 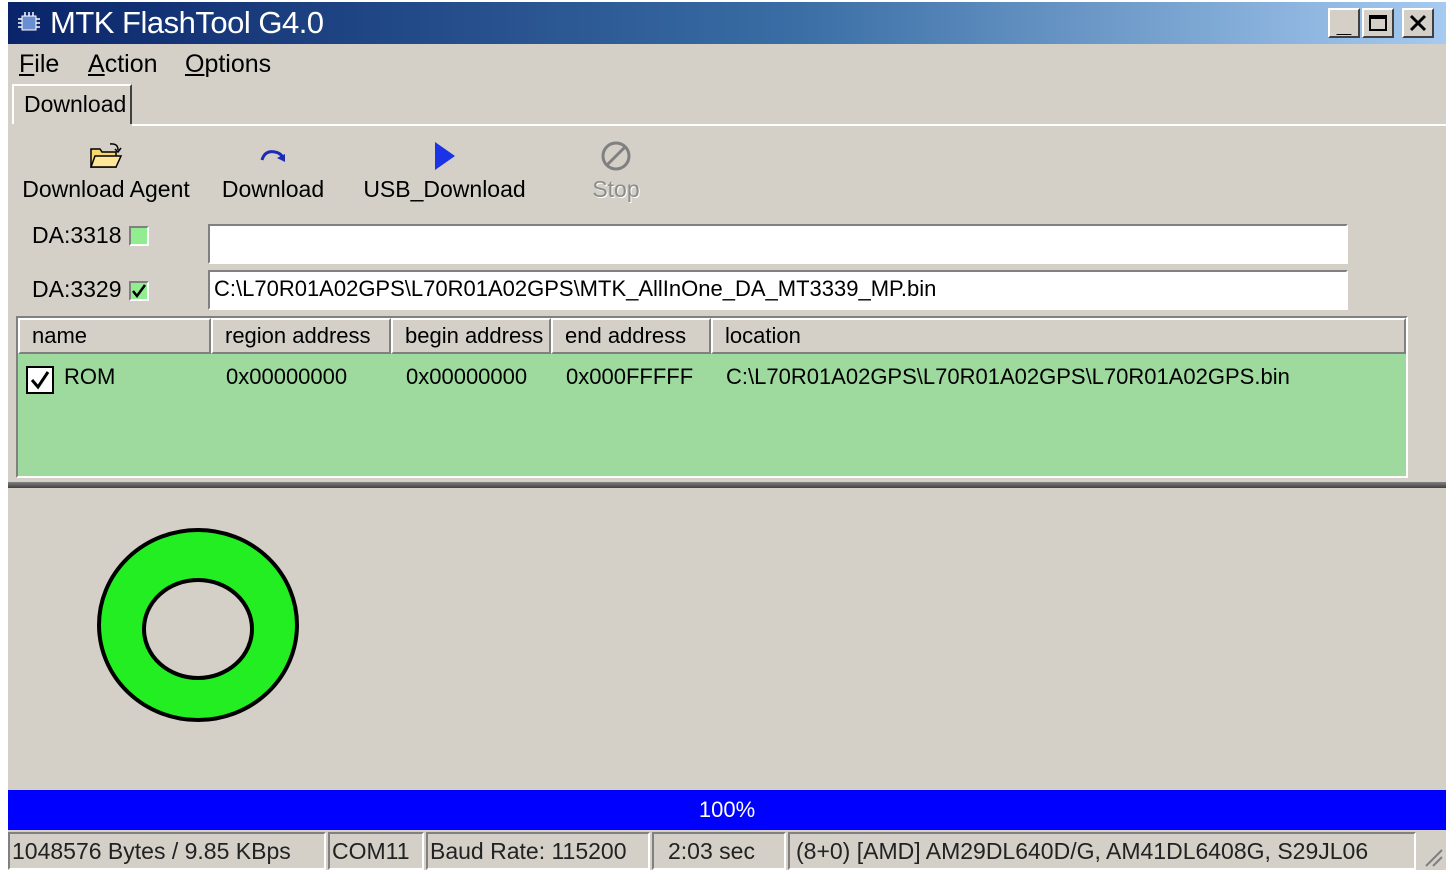 What do you see at coordinates (467, 376) in the screenshot?
I see `row-begin-address: 0x00000000` at bounding box center [467, 376].